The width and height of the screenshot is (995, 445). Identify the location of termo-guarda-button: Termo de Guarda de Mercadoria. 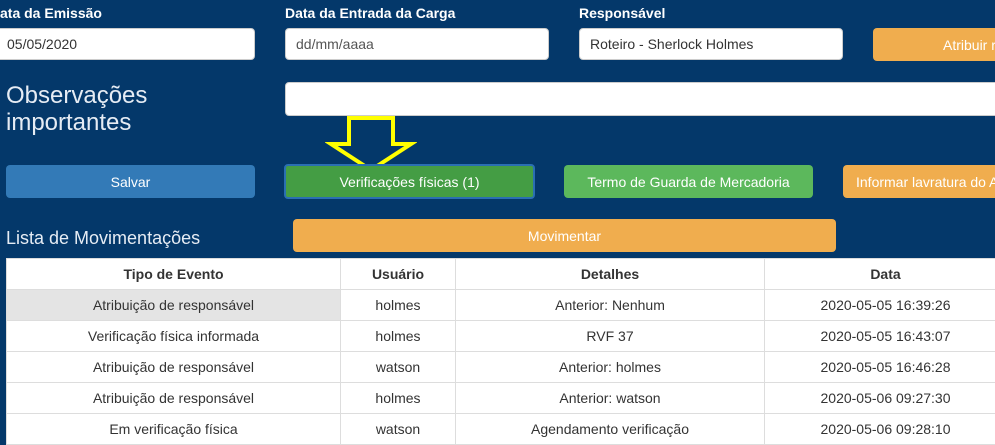
(688, 181).